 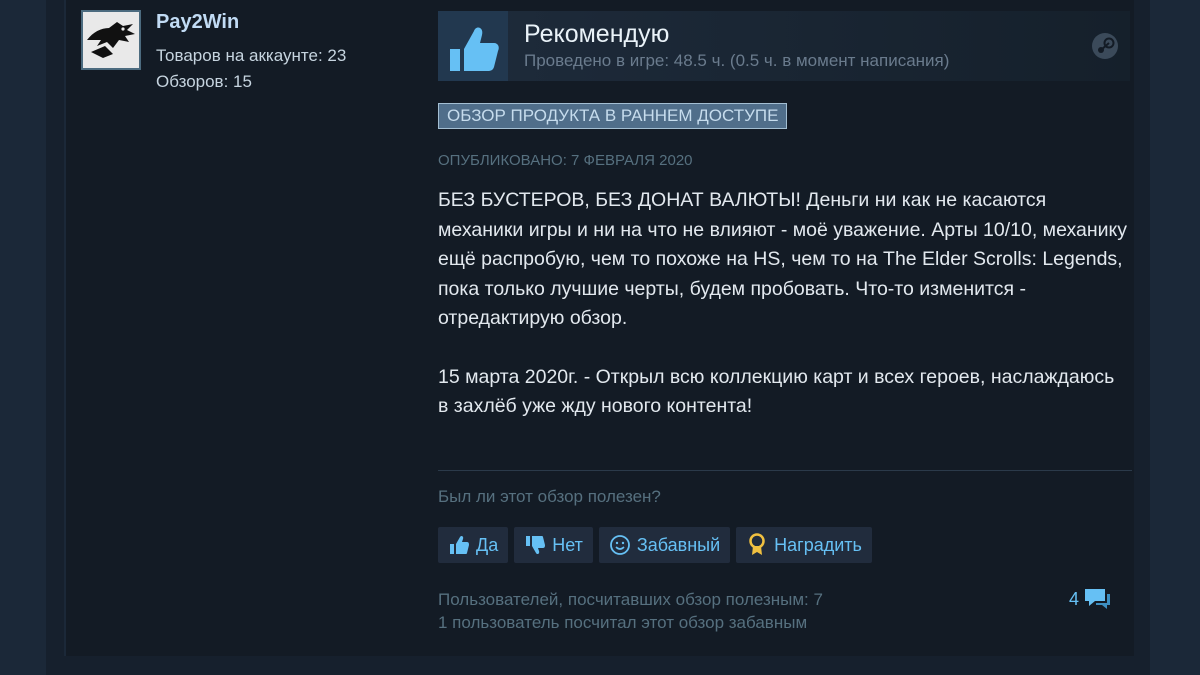 What do you see at coordinates (619, 545) in the screenshot?
I see `smiley-icon` at bounding box center [619, 545].